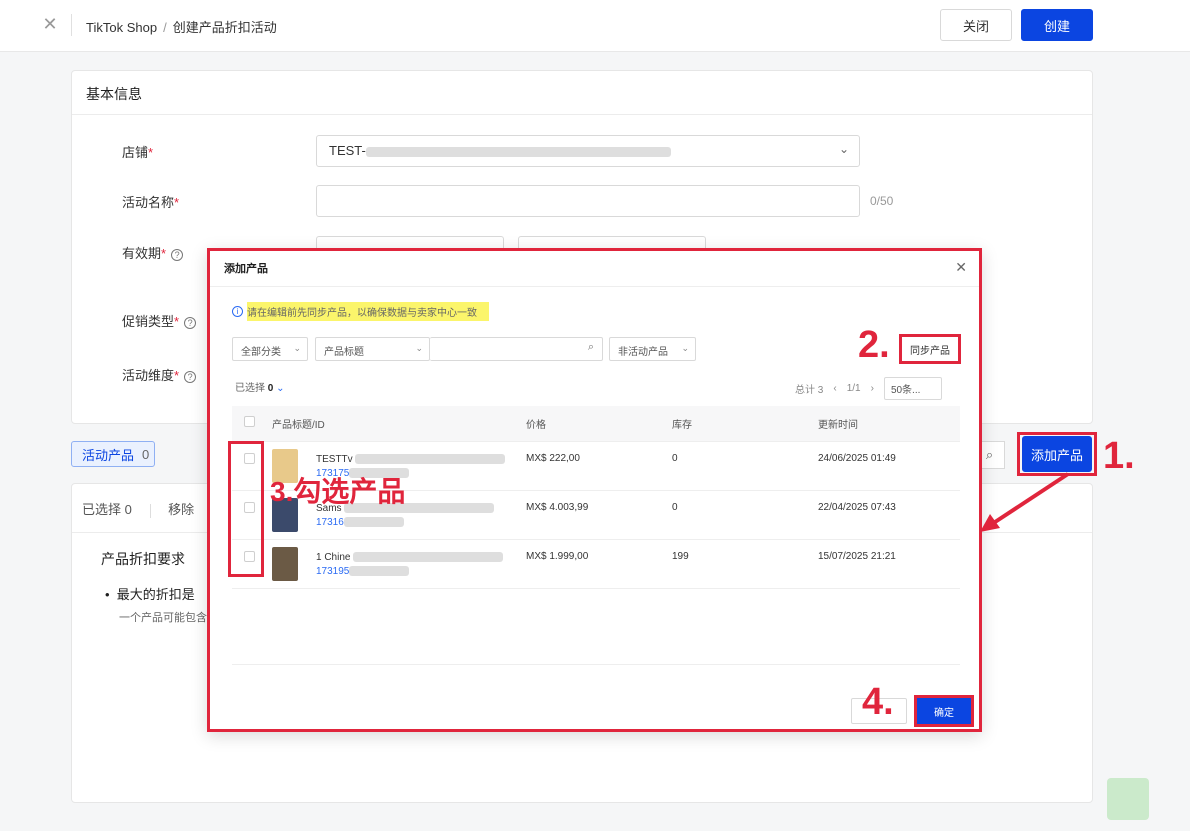 The width and height of the screenshot is (1190, 831). What do you see at coordinates (246, 269) in the screenshot?
I see `modal-title: 添加产品` at bounding box center [246, 269].